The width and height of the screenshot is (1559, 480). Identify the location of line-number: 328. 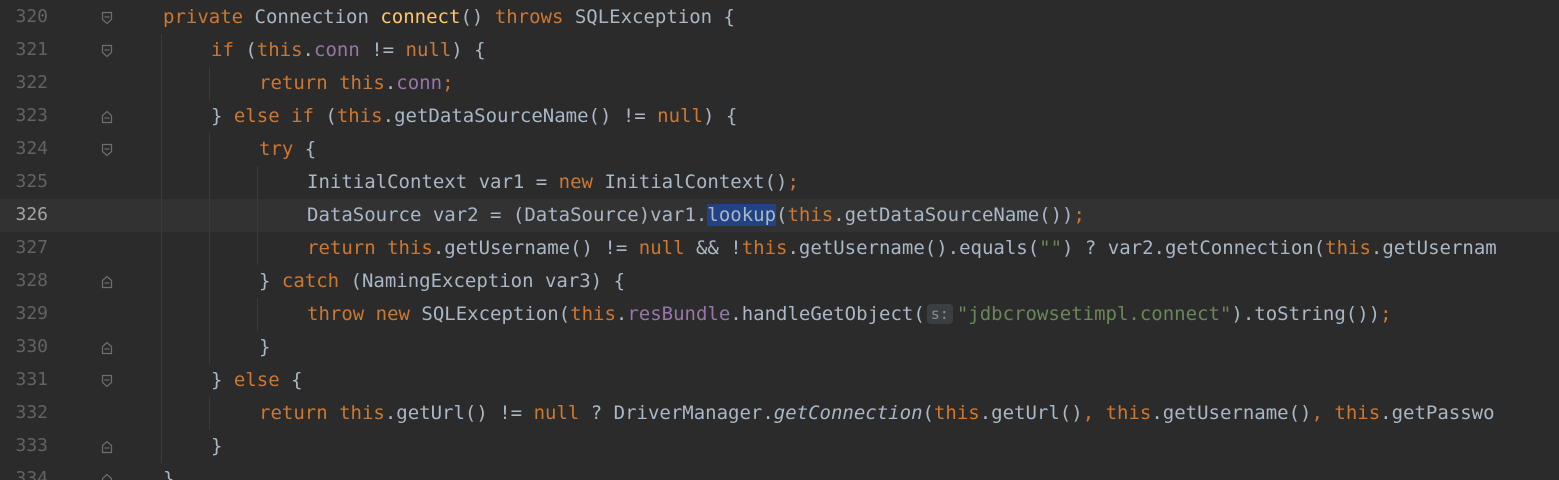
(24, 281).